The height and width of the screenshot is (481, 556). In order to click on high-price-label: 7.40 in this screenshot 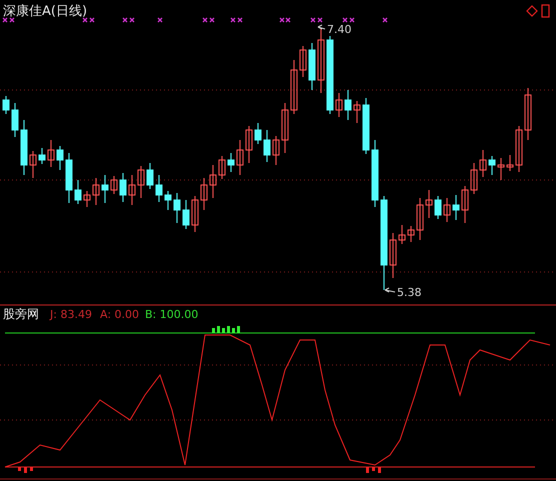, I will do `click(339, 29)`.